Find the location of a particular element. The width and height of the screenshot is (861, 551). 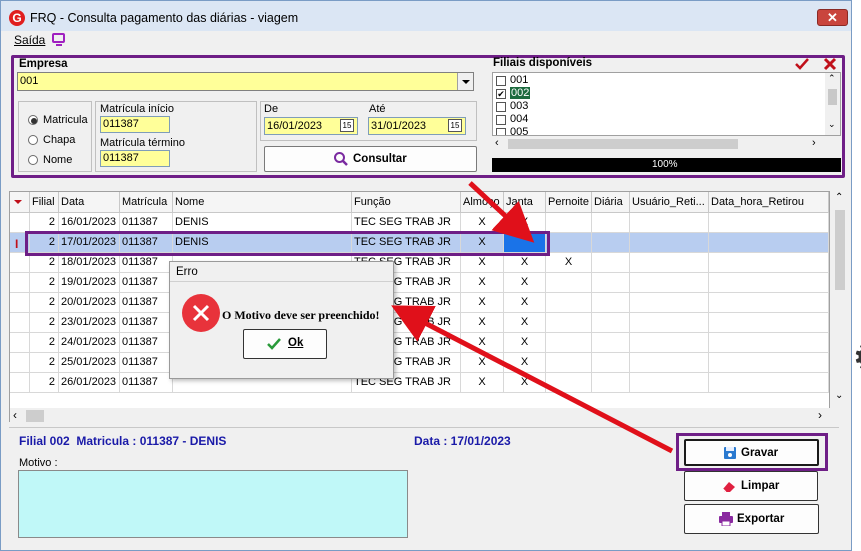

column-header: Pernoite is located at coordinates (569, 202).